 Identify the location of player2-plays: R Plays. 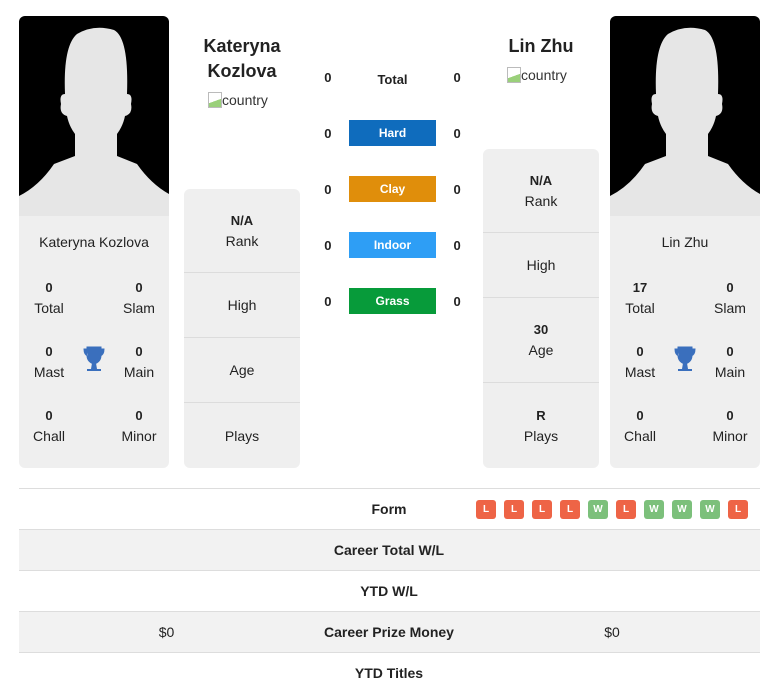
(541, 425).